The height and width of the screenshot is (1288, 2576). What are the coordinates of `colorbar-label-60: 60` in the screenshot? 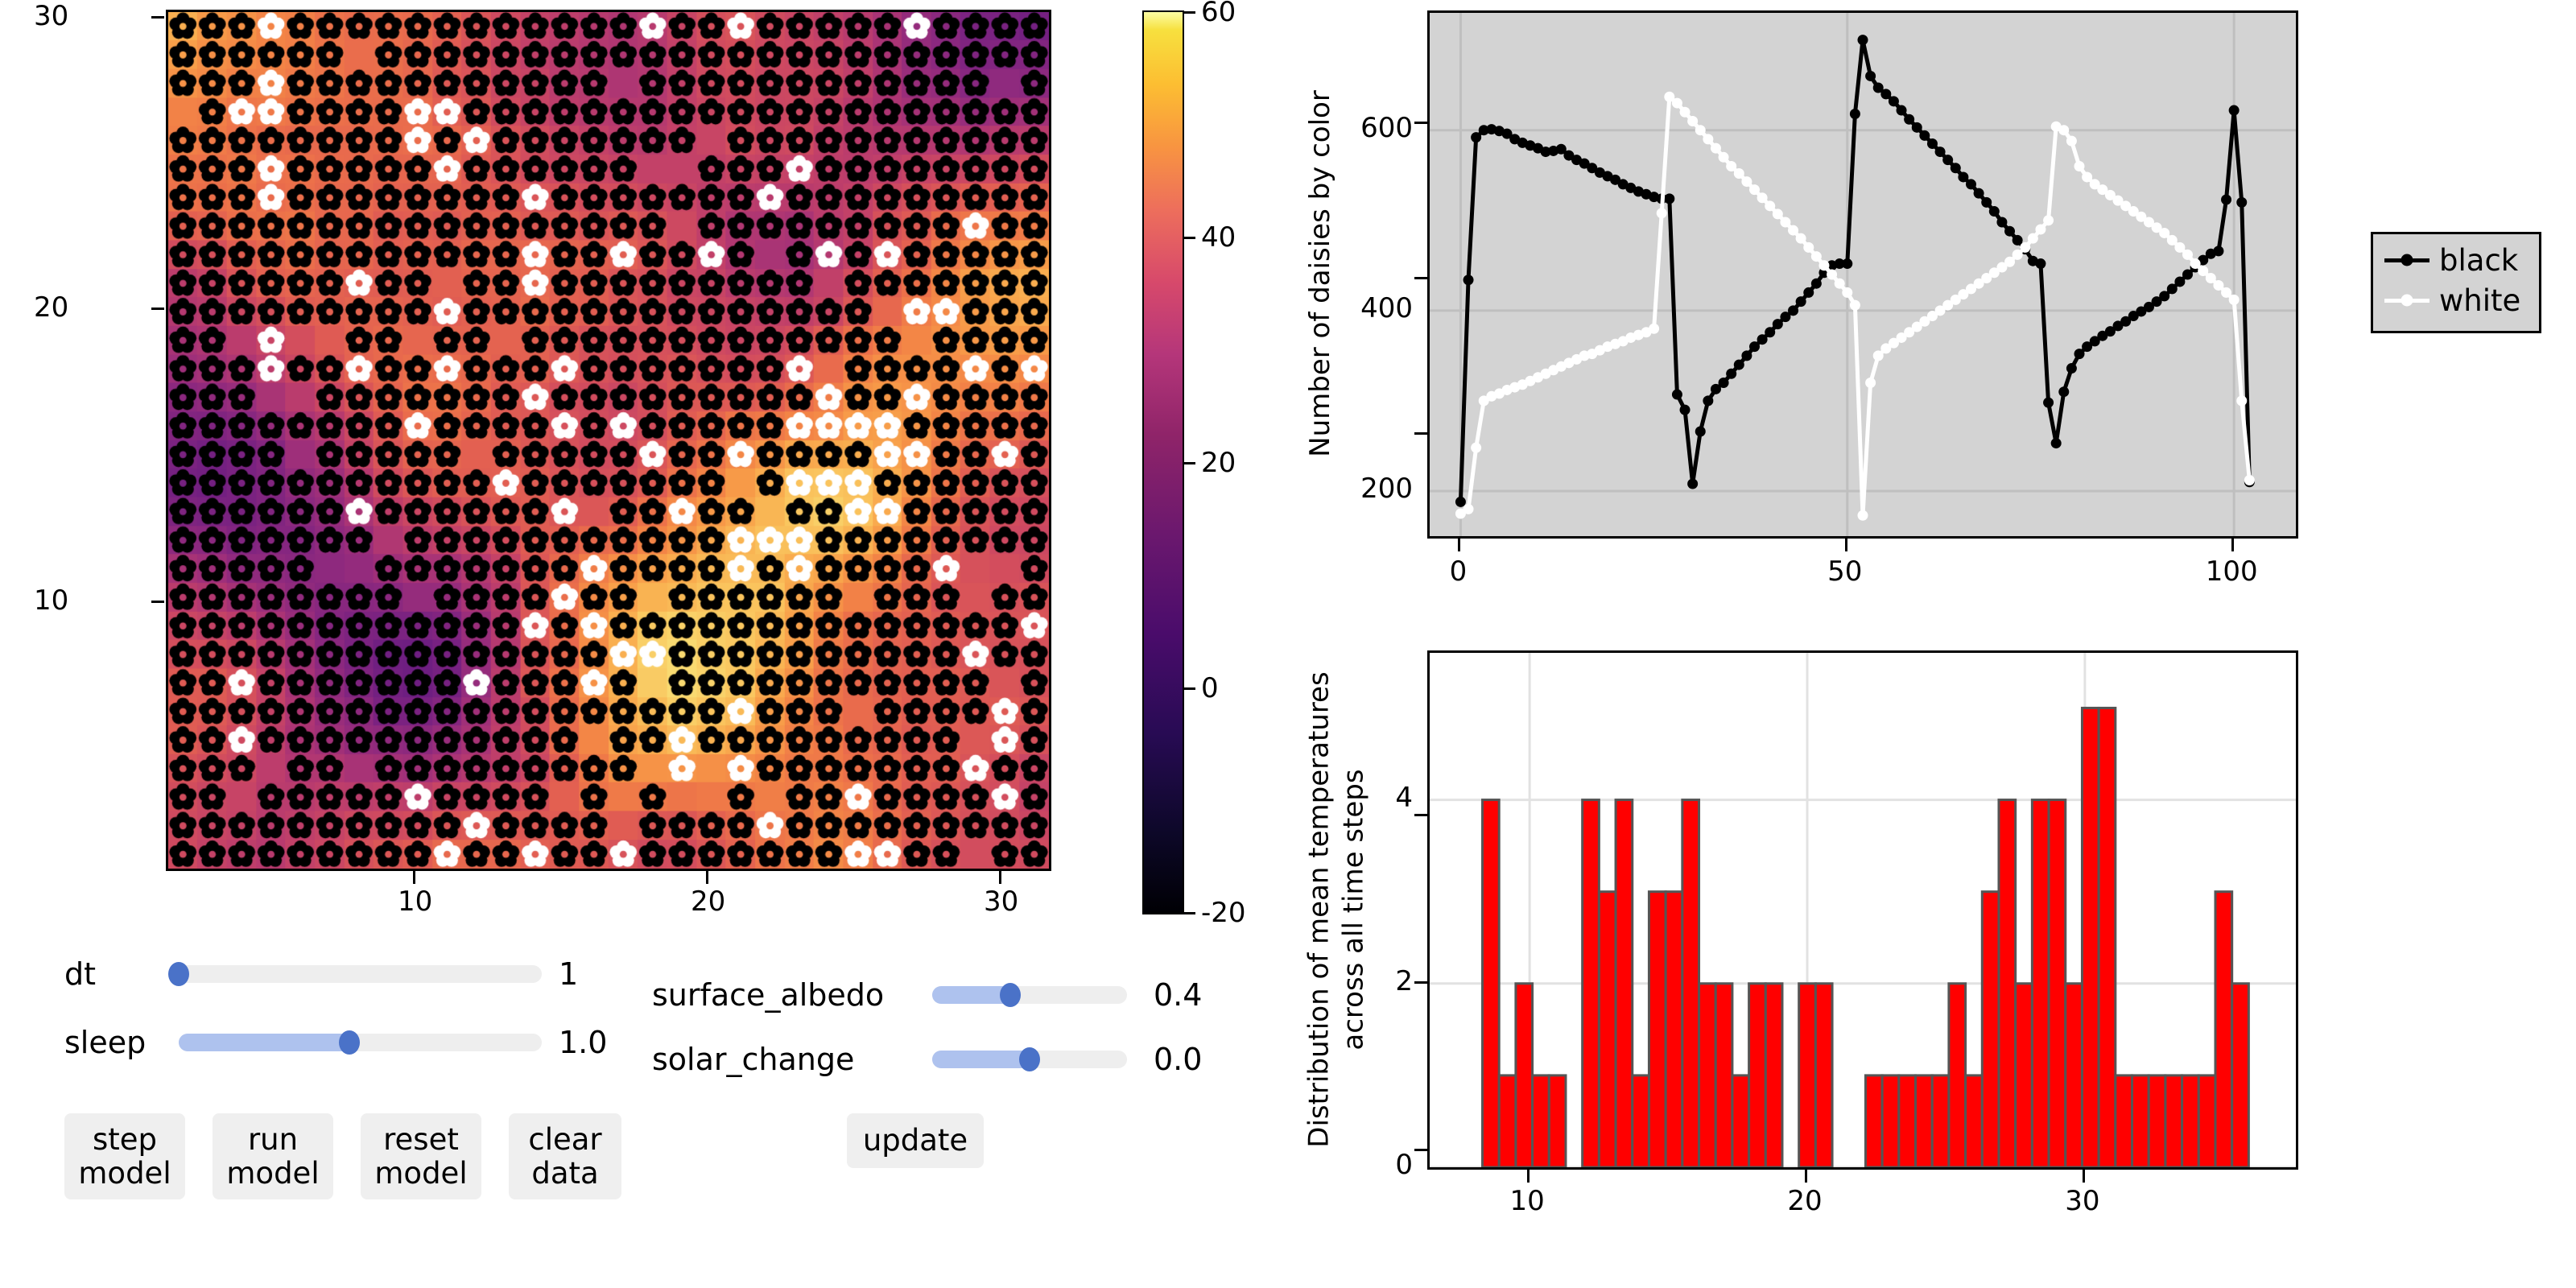 It's located at (1218, 14).